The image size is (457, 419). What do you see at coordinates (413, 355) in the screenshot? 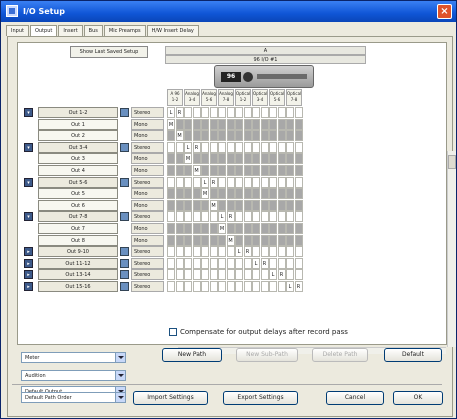
I see `default-button: Default` at bounding box center [413, 355].